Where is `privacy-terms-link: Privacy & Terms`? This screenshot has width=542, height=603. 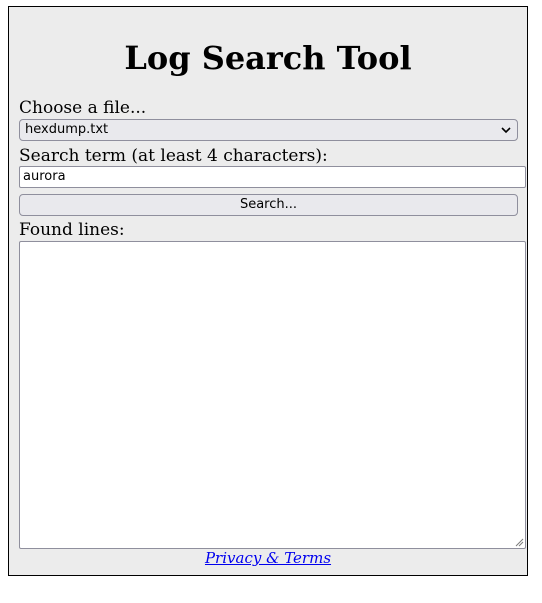 privacy-terms-link: Privacy & Terms is located at coordinates (268, 558).